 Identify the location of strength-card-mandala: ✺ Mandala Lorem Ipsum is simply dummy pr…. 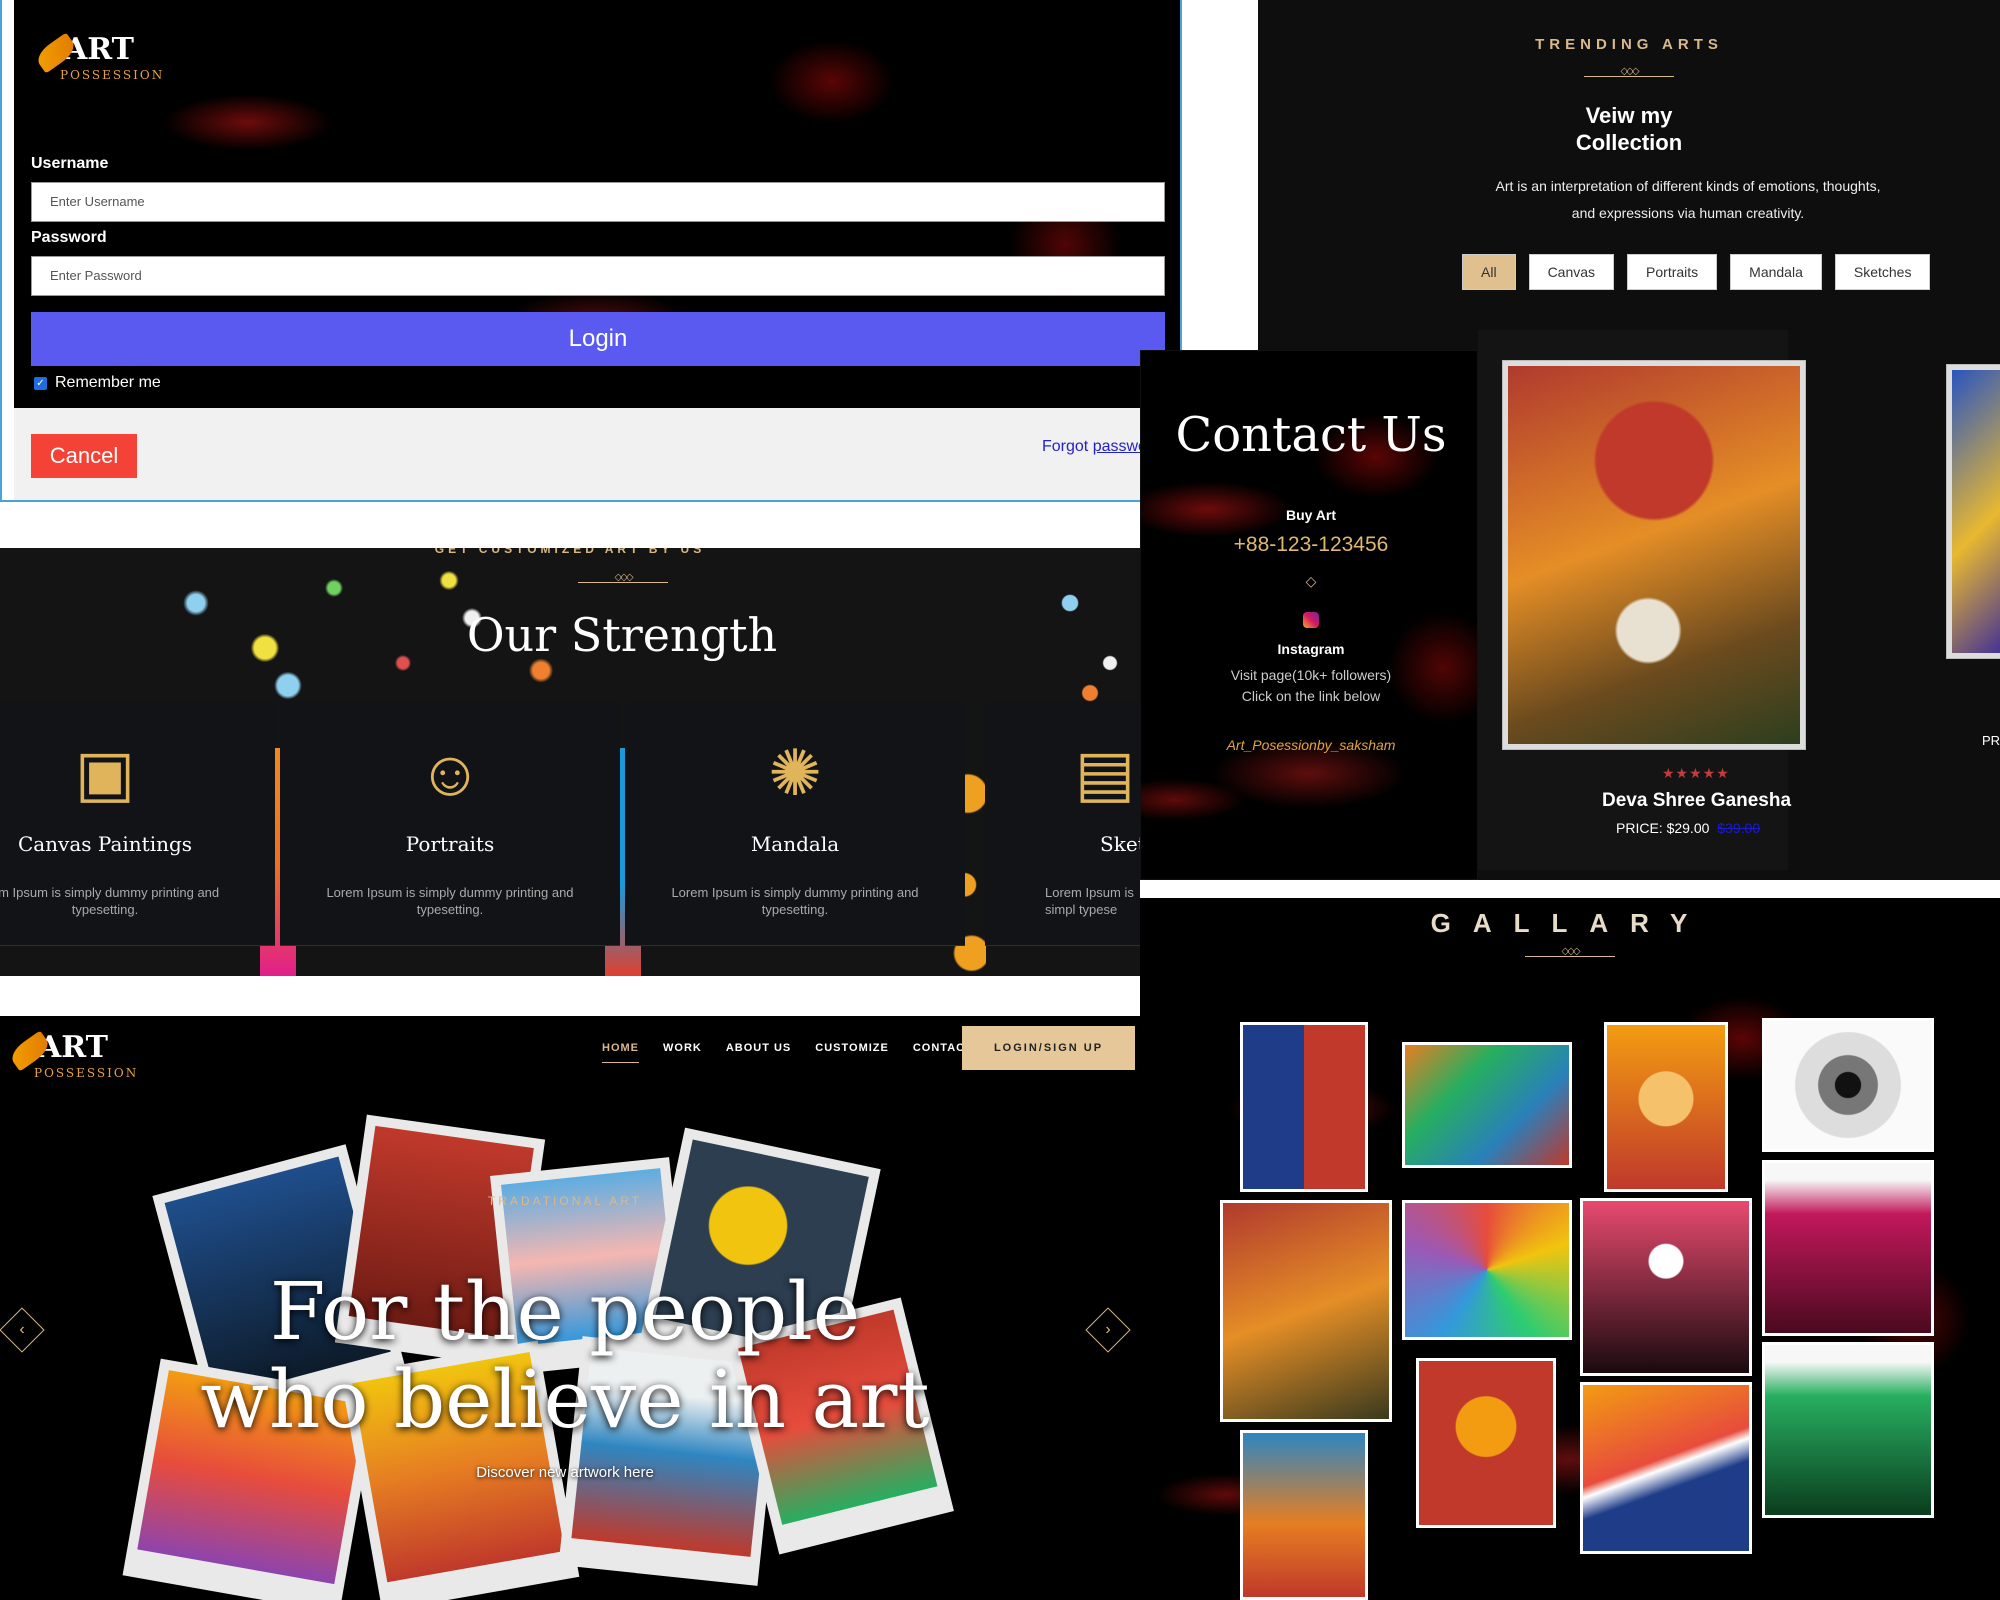
(795, 824).